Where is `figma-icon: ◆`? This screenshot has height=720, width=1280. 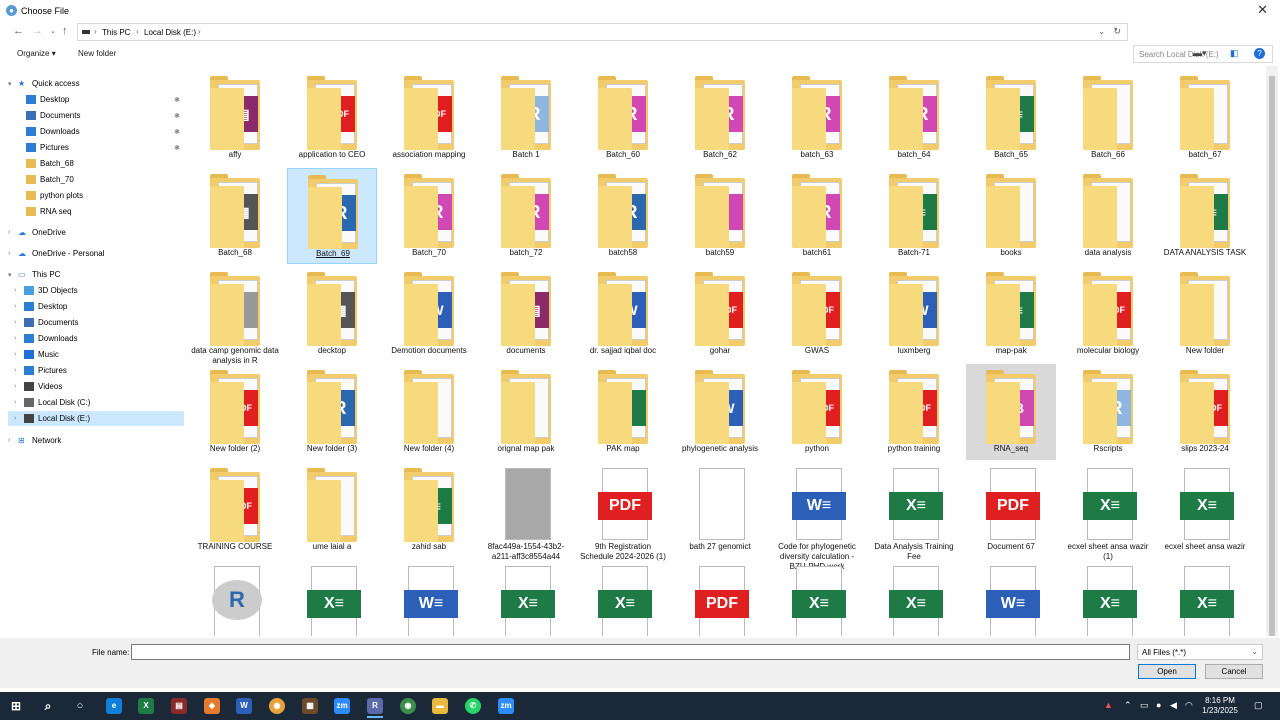 figma-icon: ◆ is located at coordinates (212, 706).